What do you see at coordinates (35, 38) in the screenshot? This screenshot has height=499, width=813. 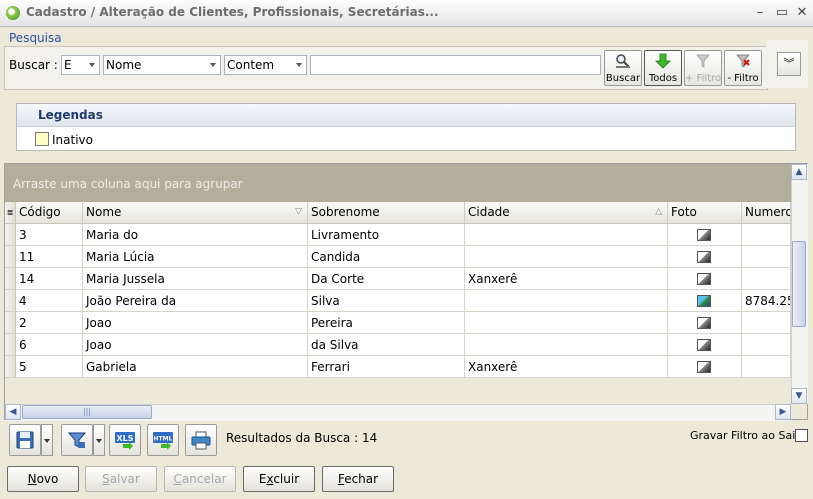 I see `pesquisa-label: Pesquisa` at bounding box center [35, 38].